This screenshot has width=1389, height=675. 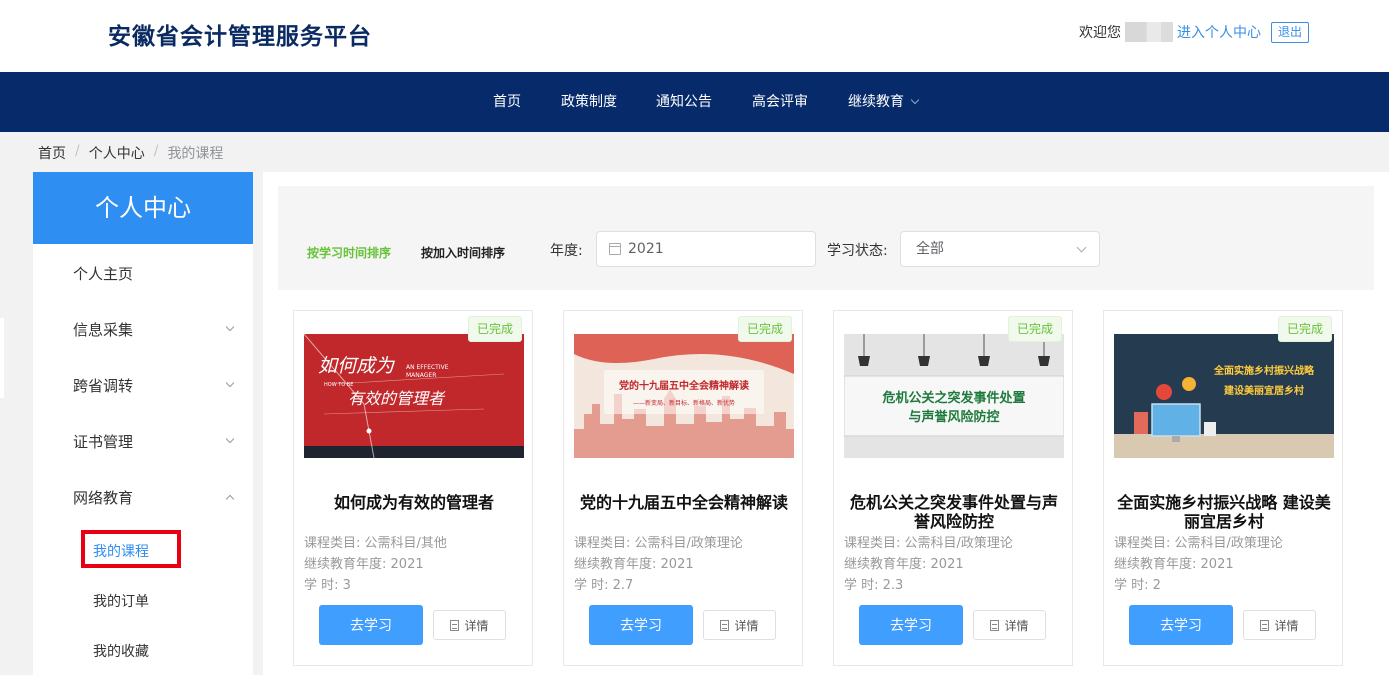 What do you see at coordinates (103, 386) in the screenshot?
I see `sidebar-item-label: 跨省调转` at bounding box center [103, 386].